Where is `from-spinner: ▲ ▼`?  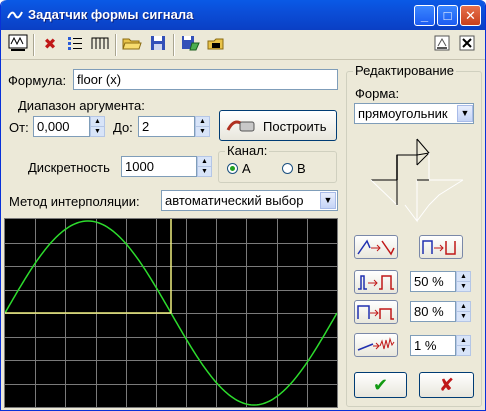 from-spinner: ▲ ▼ is located at coordinates (97, 126).